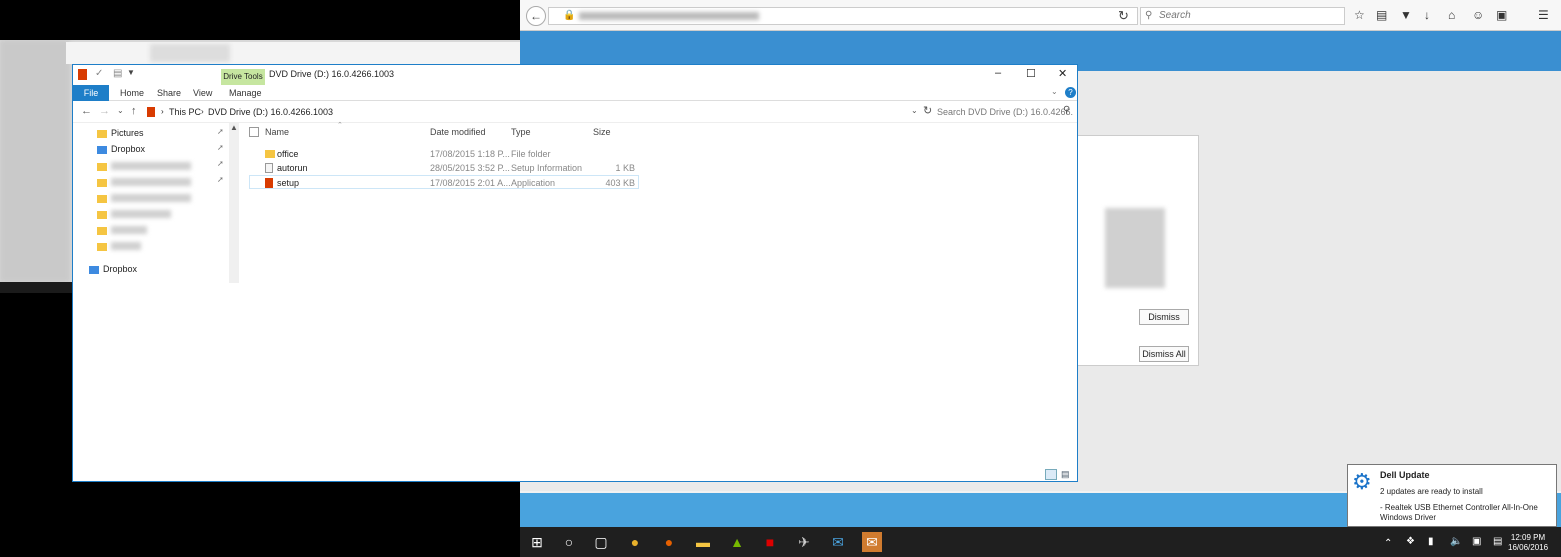 The image size is (1561, 557). I want to click on sort-icon: ⌃, so click(340, 125).